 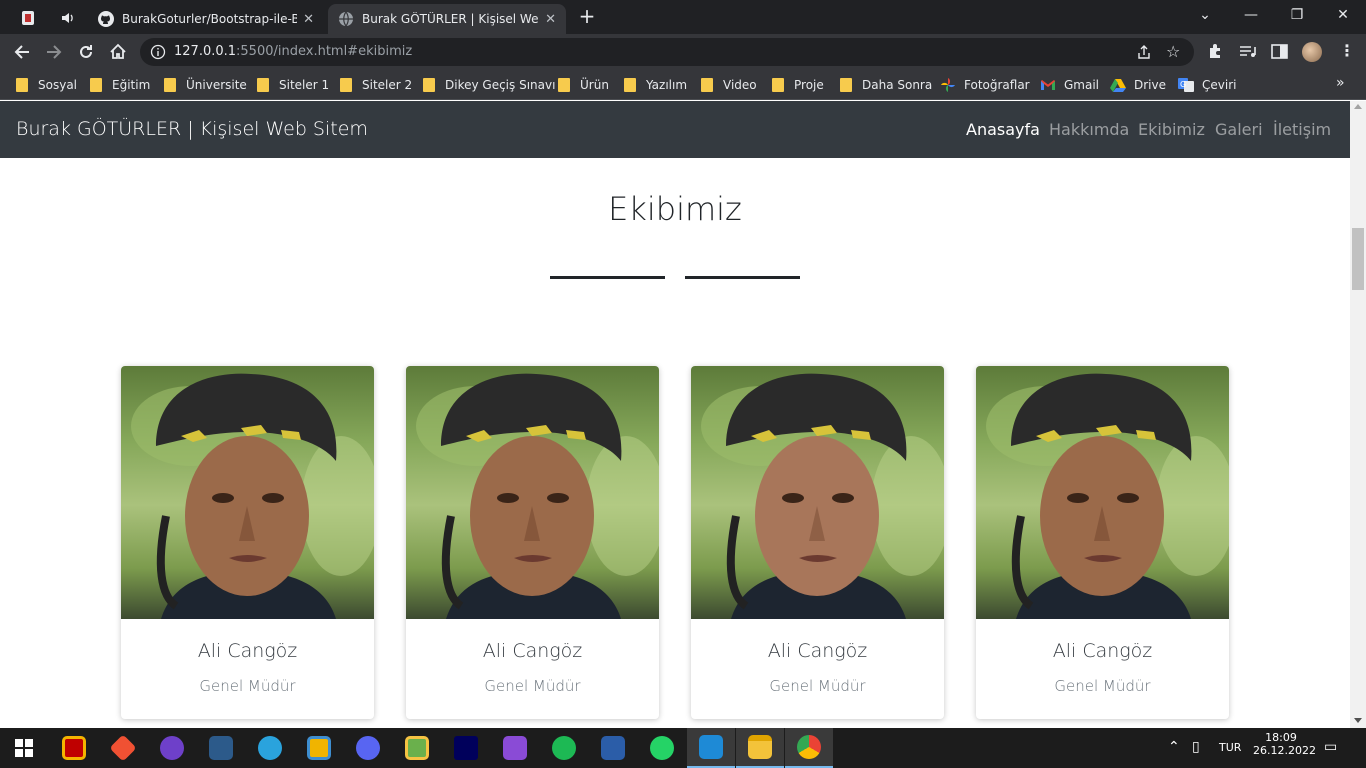 I want to click on new-tab-button: +, so click(x=587, y=17).